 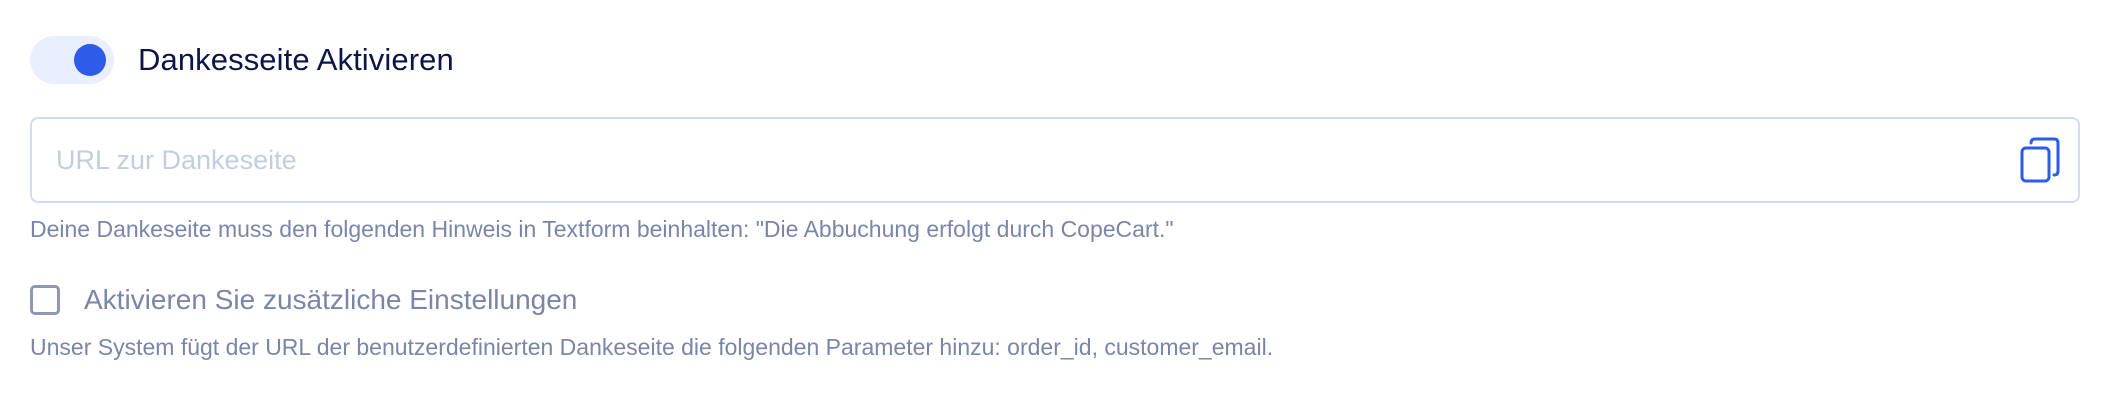 I want to click on toggle-label: Dankesseite Aktivieren, so click(x=296, y=59).